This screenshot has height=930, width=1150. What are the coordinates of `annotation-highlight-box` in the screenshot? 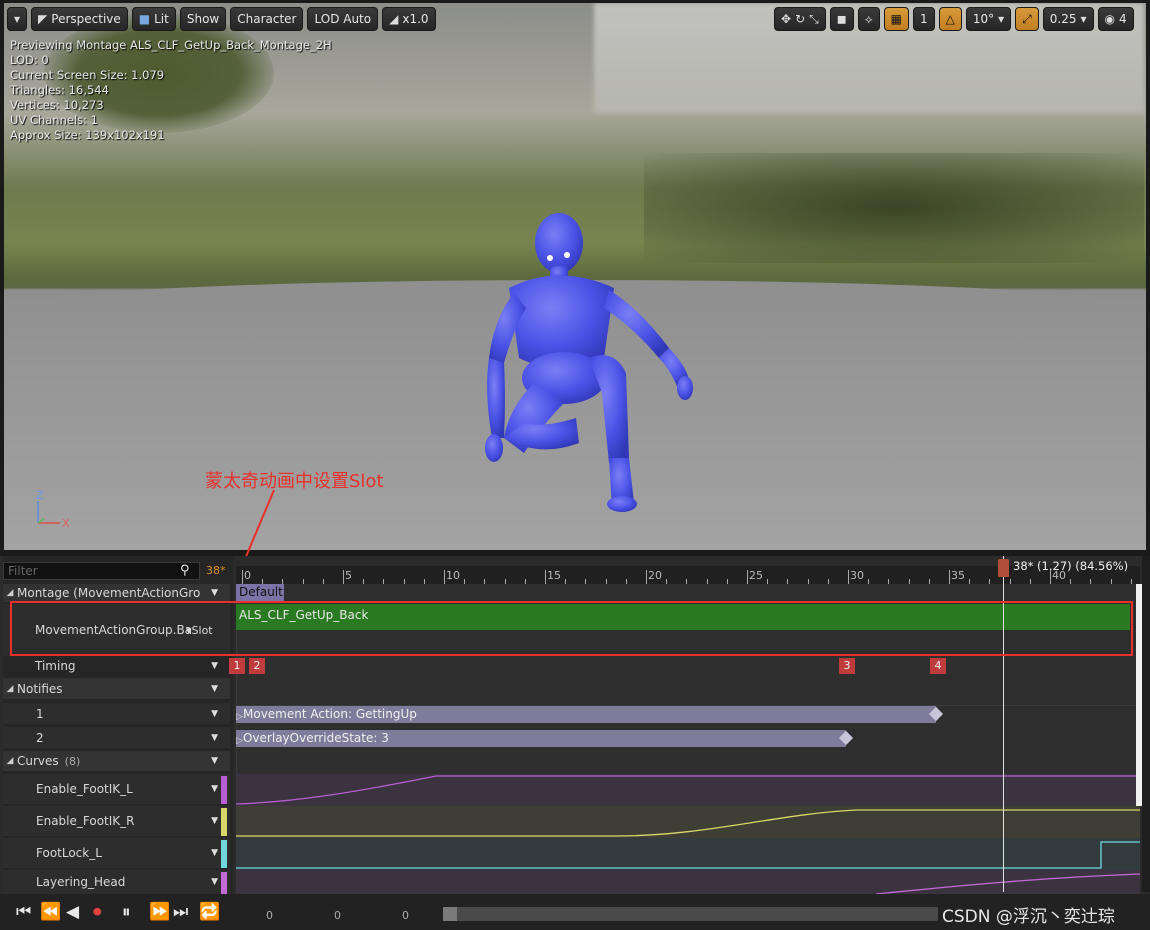 It's located at (571, 628).